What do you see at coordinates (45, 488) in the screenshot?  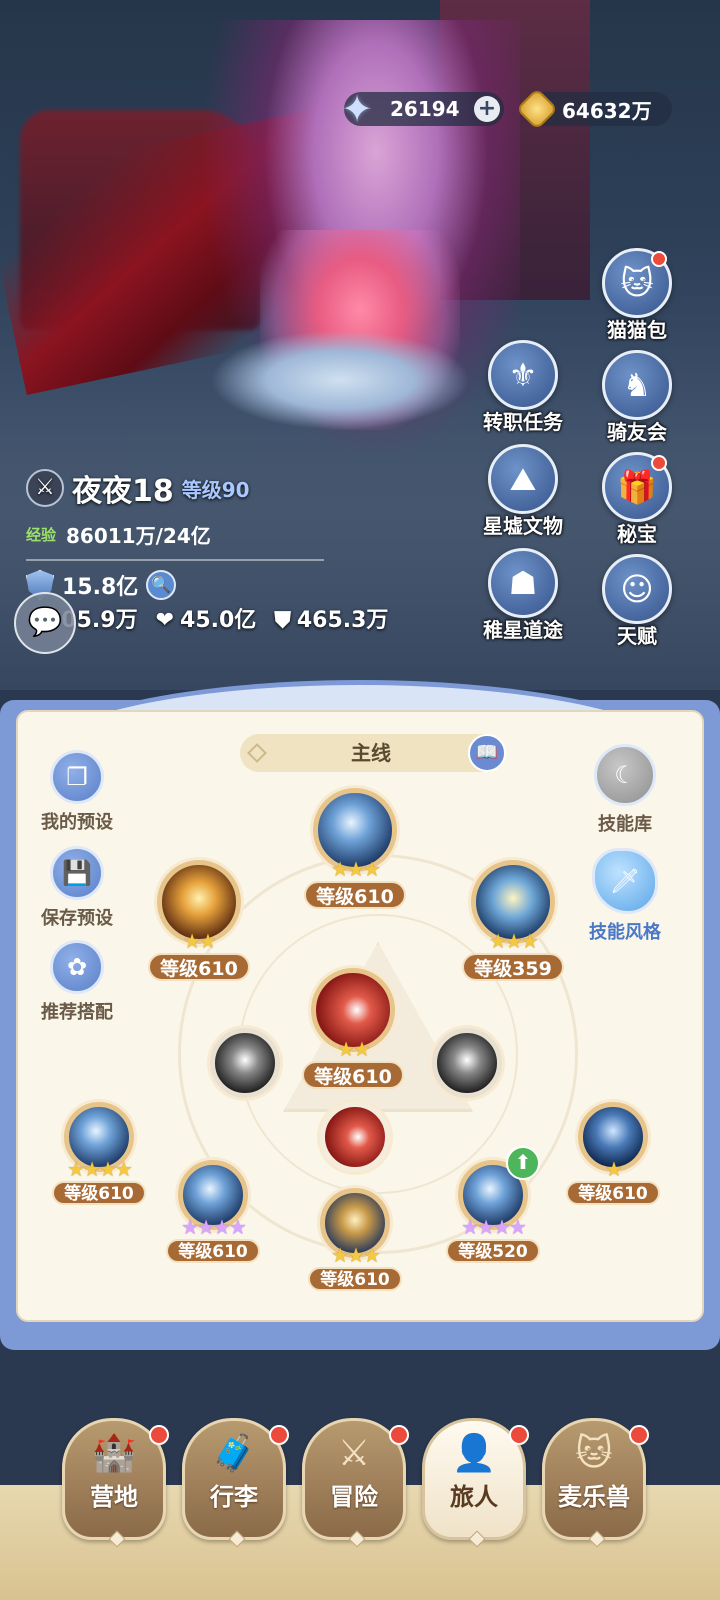 I see `class-emblem-icon: ⚔` at bounding box center [45, 488].